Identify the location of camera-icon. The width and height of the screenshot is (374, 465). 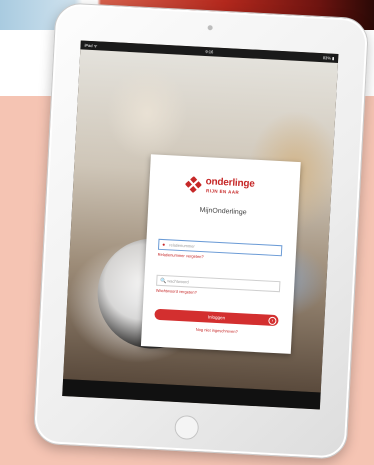
(210, 28).